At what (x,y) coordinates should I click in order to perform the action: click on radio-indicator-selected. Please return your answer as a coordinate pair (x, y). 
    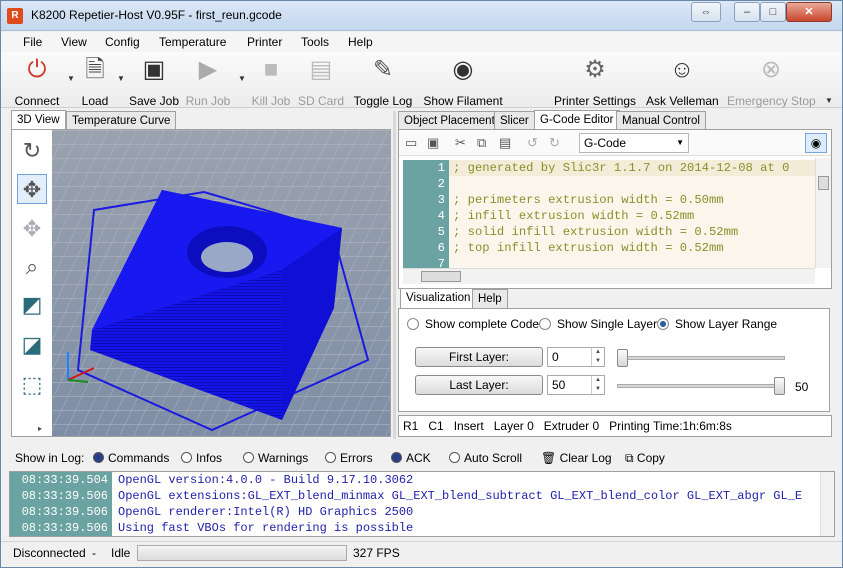
    Looking at the image, I should click on (663, 324).